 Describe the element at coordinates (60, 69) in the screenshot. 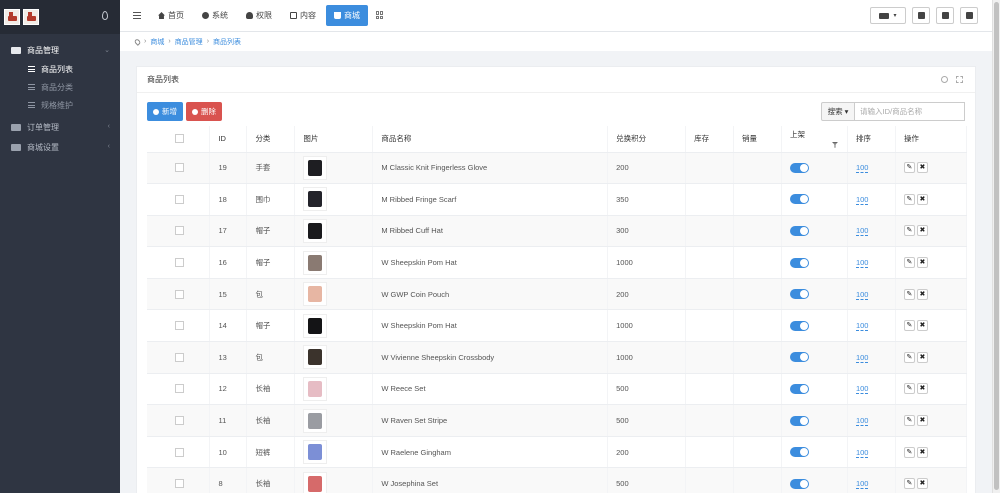

I see `sidebar-item-product-list: 商品列表` at that location.